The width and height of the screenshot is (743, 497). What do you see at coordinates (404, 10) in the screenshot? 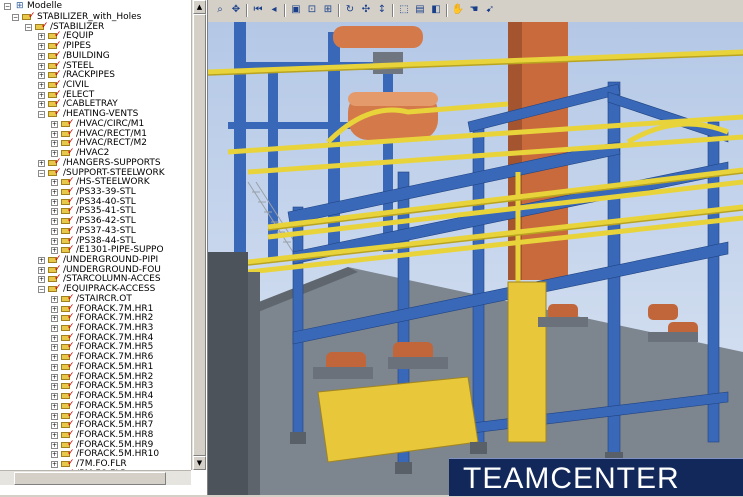
I see `select-icon: ⬚` at bounding box center [404, 10].